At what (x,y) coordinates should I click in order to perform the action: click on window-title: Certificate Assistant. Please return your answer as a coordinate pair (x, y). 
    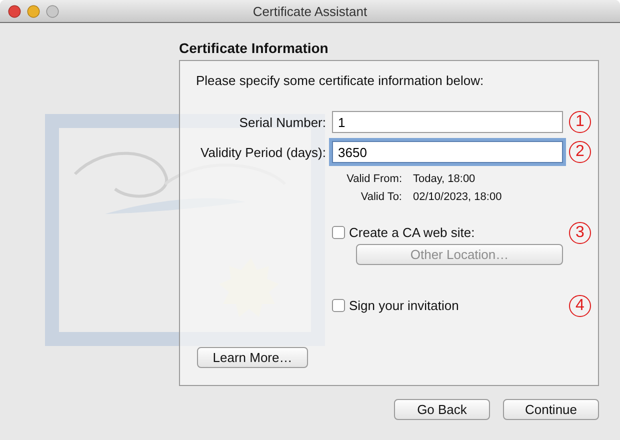
    Looking at the image, I should click on (310, 11).